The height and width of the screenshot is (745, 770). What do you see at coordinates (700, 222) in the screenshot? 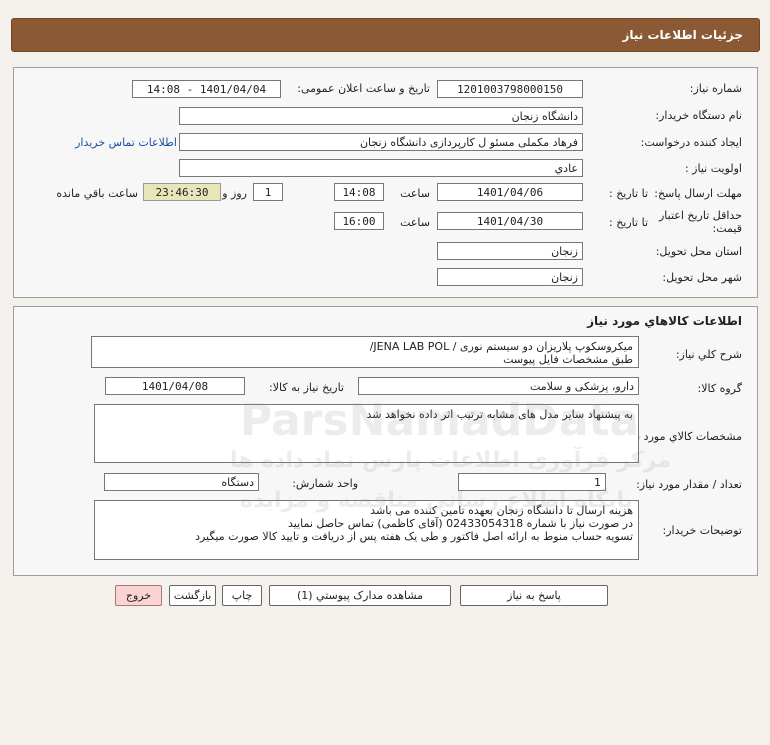
I see `validity-label: حداقل تاریخ اعتبار قیمت:` at bounding box center [700, 222].